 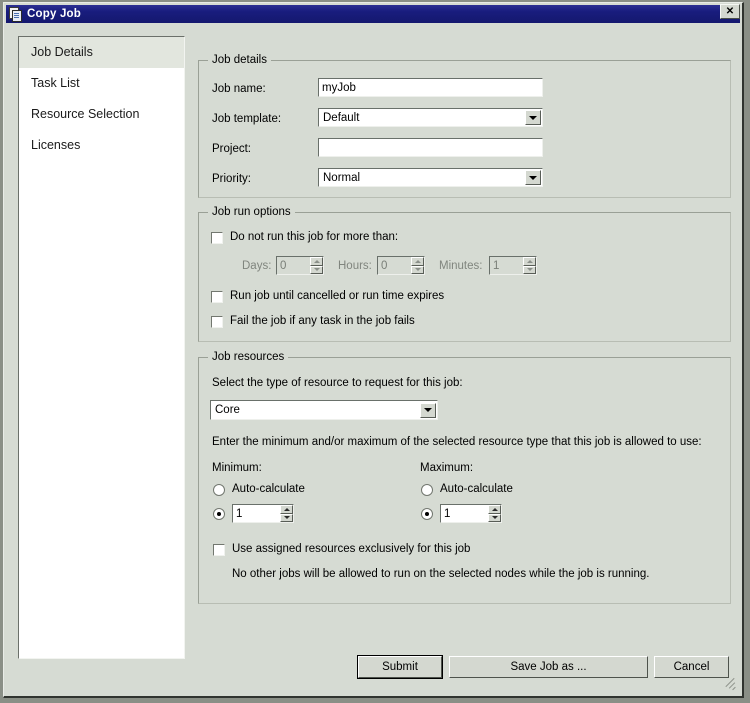 I want to click on maximum-auto-calculate-label: Auto-calculate, so click(x=476, y=489).